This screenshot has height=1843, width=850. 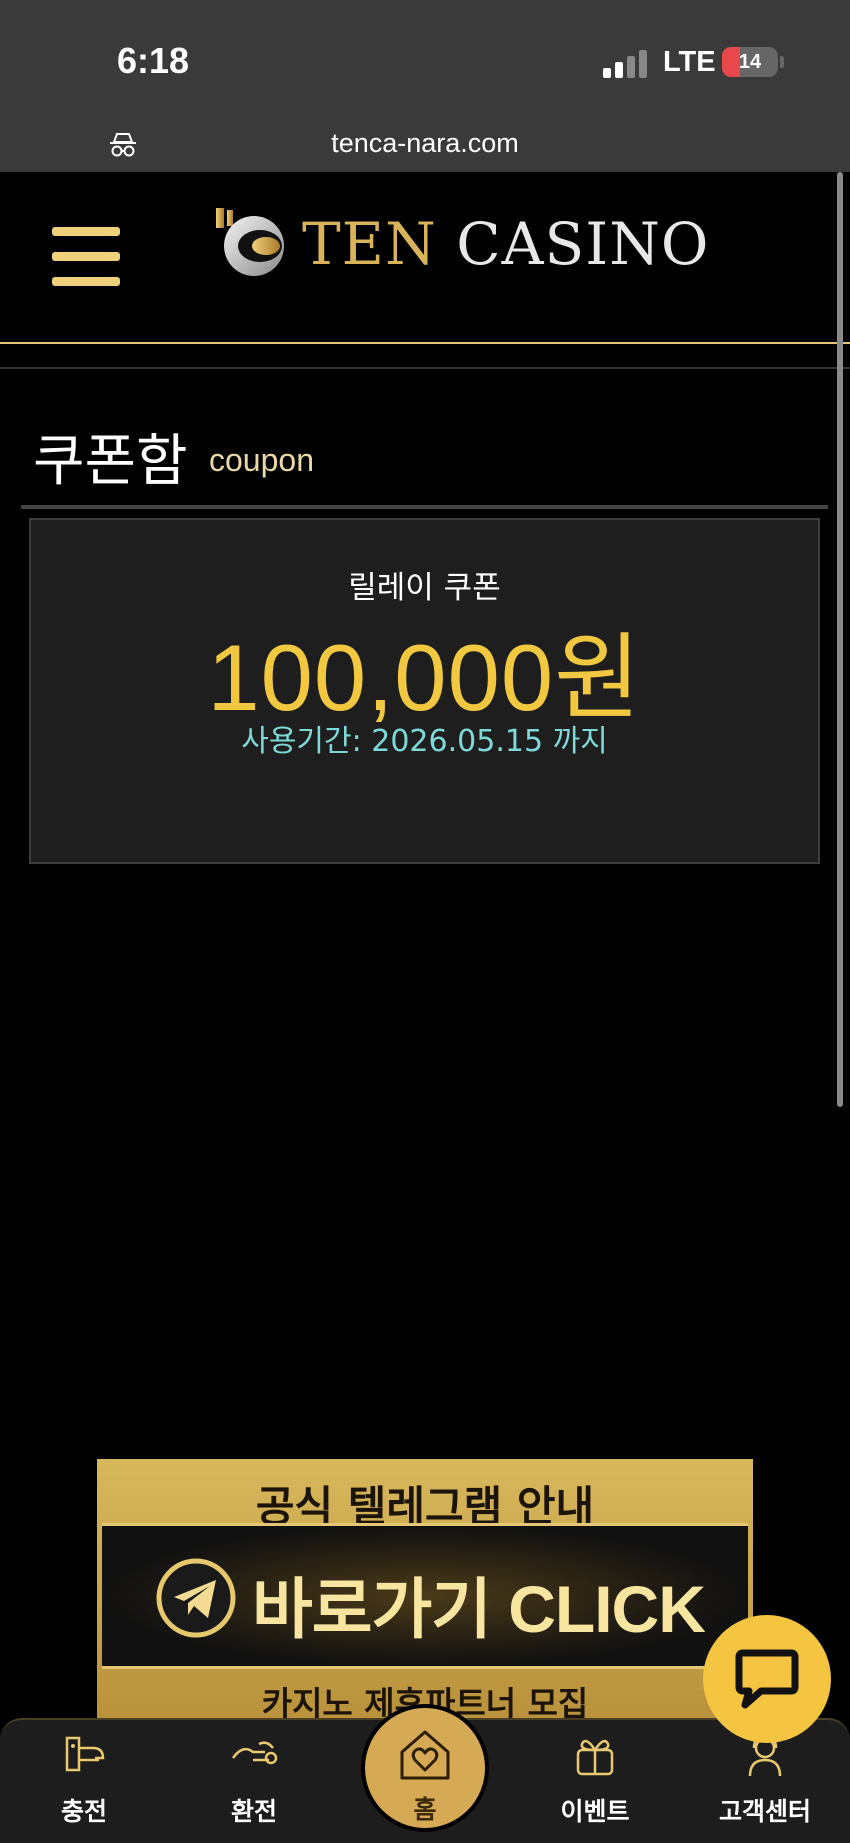 What do you see at coordinates (84, 1781) in the screenshot?
I see `nav-item-deposit: 충전` at bounding box center [84, 1781].